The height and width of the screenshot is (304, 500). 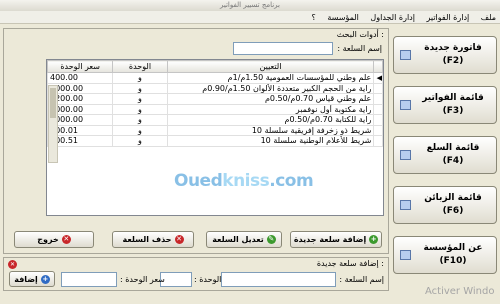 What do you see at coordinates (198, 181) in the screenshot?
I see `watermark-part1: Oued` at bounding box center [198, 181].